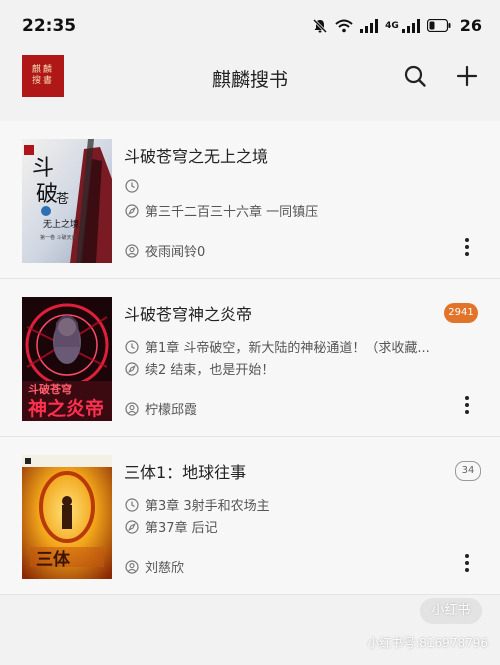 The width and height of the screenshot is (500, 665). Describe the element at coordinates (175, 252) in the screenshot. I see `author-text: 夜雨闻铃0` at that location.